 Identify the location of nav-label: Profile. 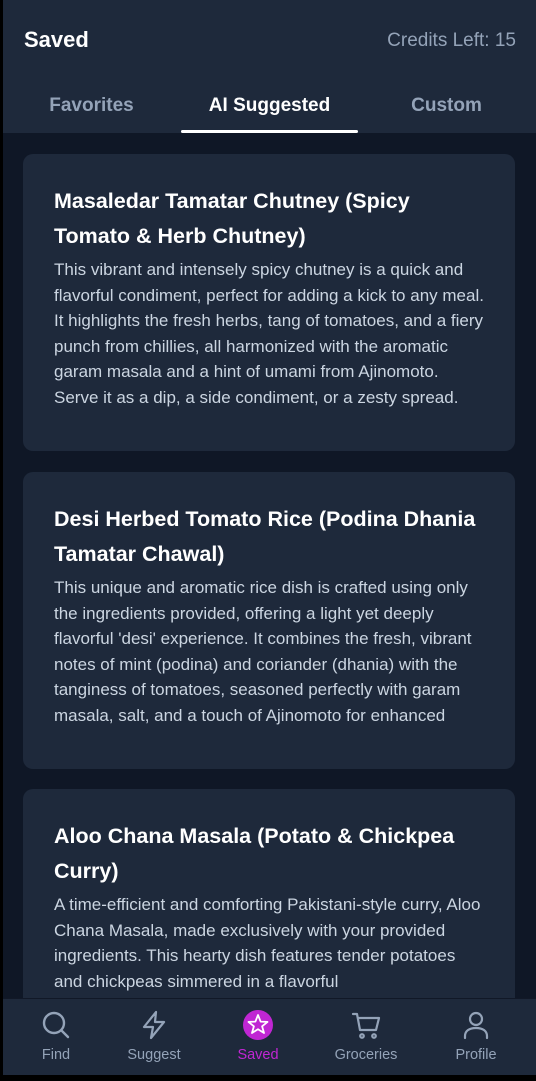
(476, 1055).